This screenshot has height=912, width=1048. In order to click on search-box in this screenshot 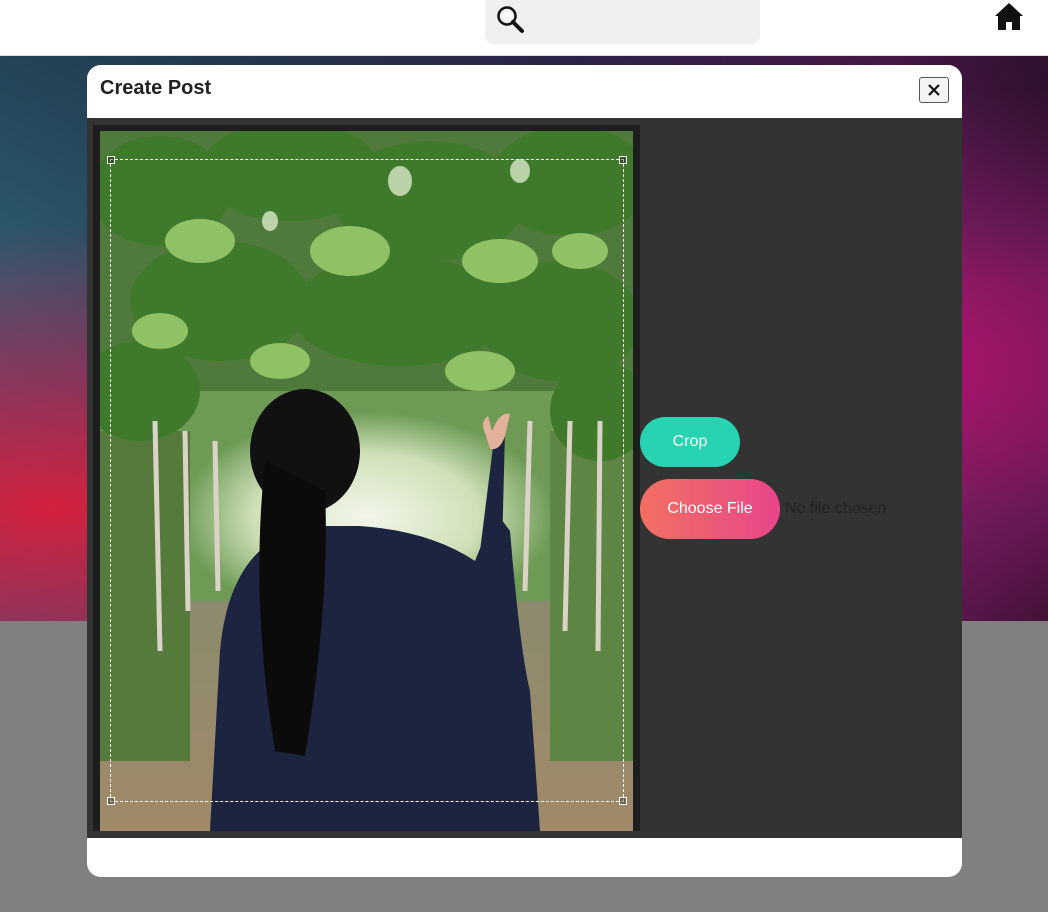, I will do `click(622, 22)`.